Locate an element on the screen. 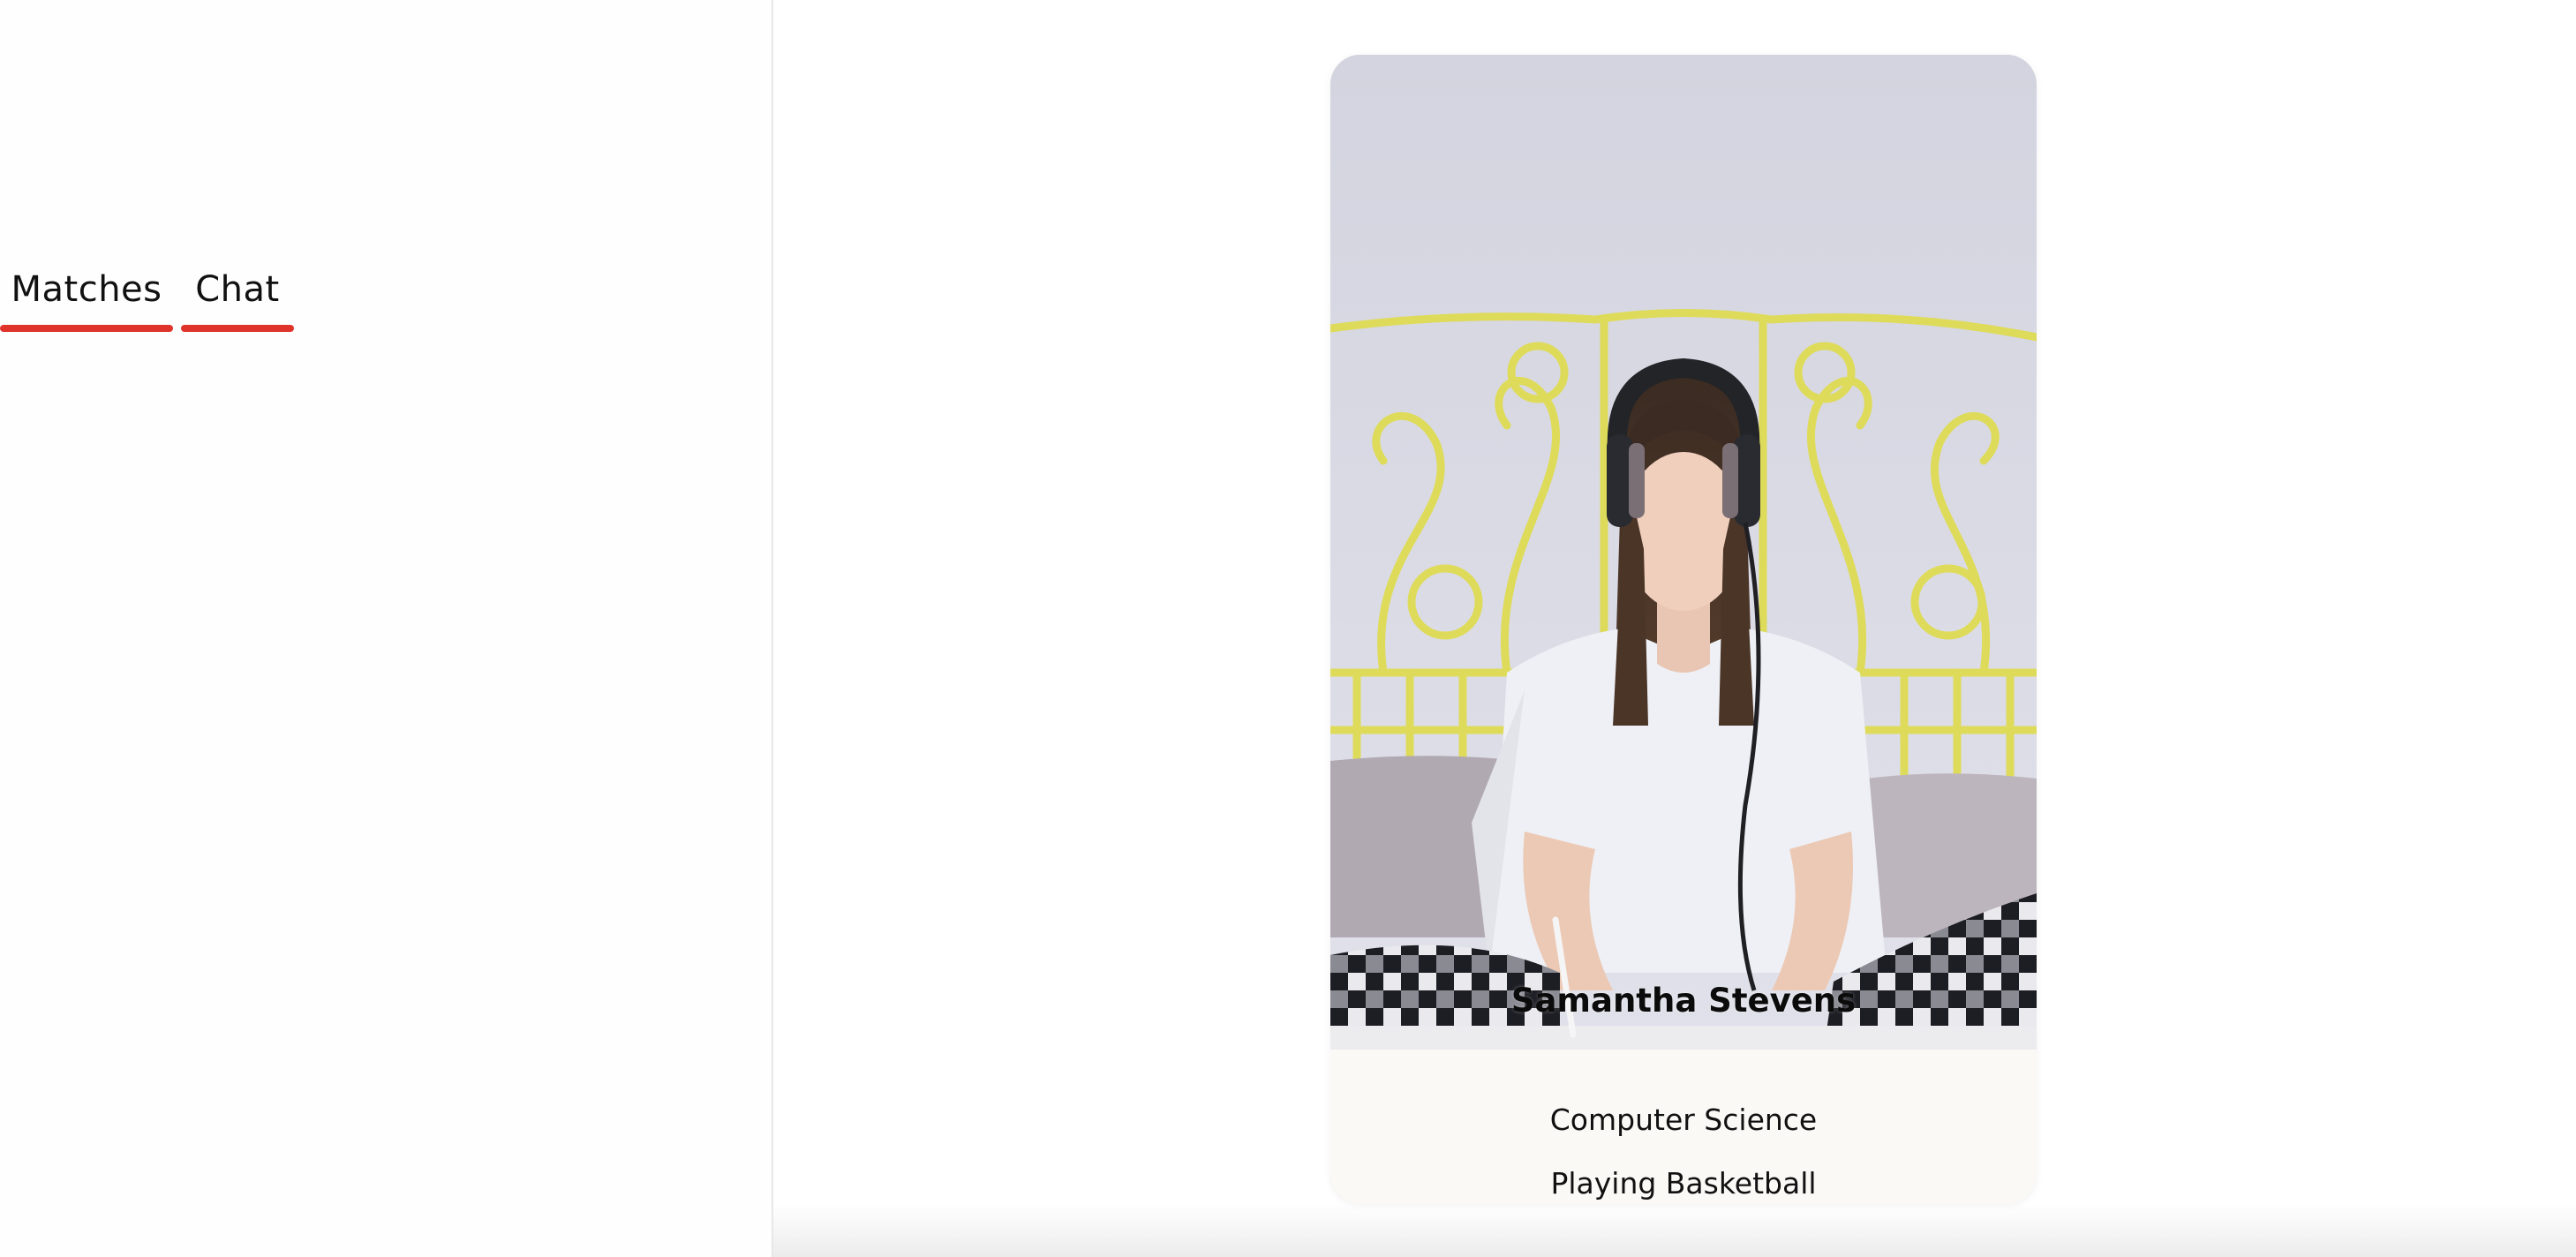  bottom-fade is located at coordinates (1675, 1230).